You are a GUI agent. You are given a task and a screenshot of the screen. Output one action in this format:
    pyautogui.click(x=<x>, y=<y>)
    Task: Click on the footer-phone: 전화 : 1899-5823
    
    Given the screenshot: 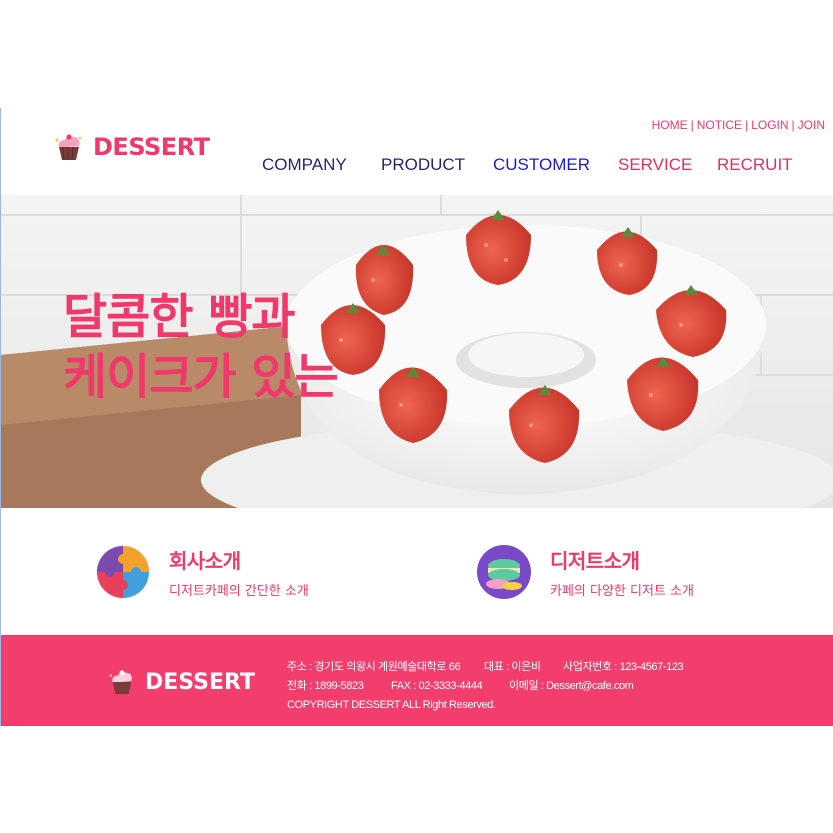 What is the action you would take?
    pyautogui.click(x=325, y=686)
    